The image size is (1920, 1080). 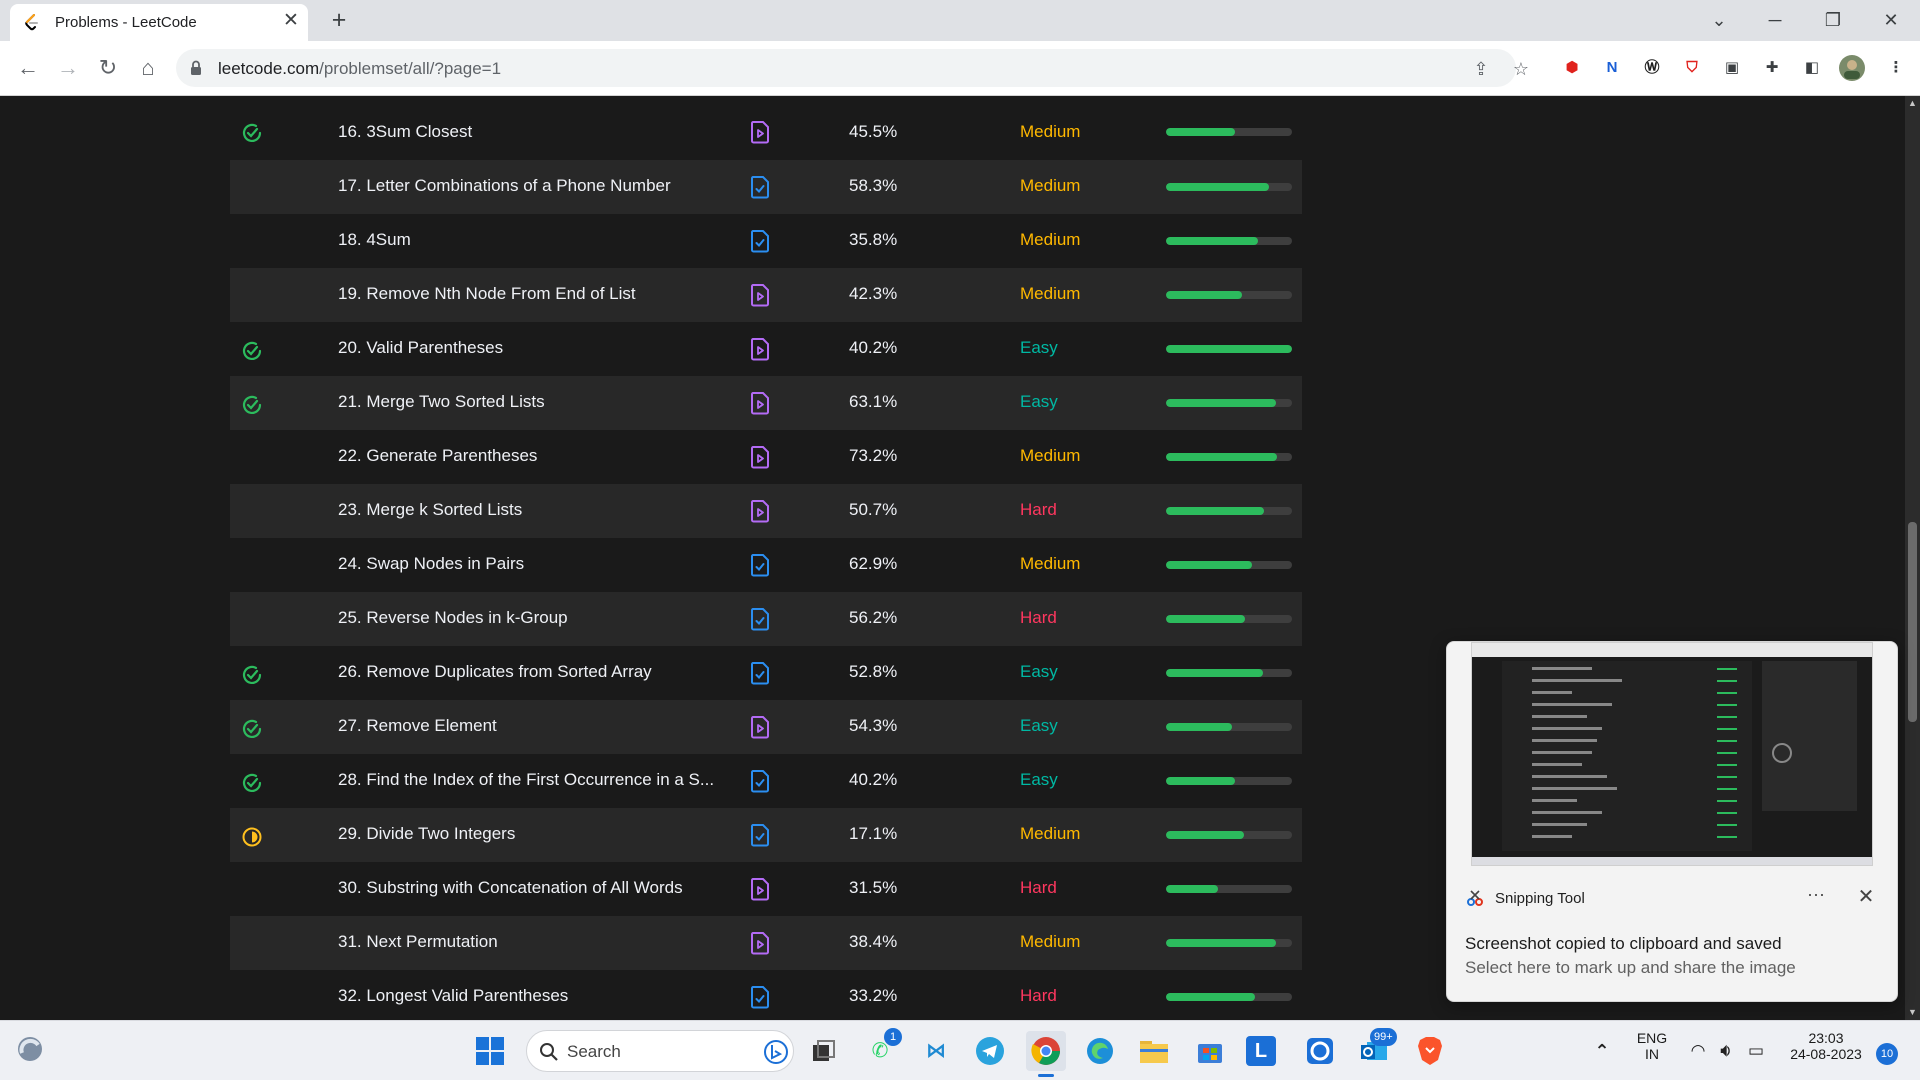 I want to click on page-scrollbar: ▲ ▼, so click(x=1912, y=558).